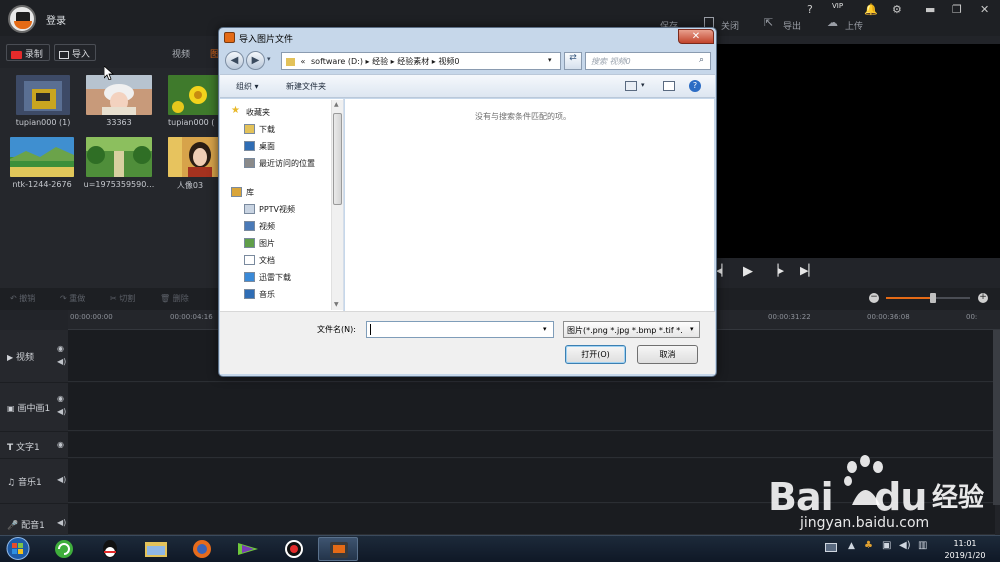 This screenshot has height=562, width=1000. What do you see at coordinates (831, 547) in the screenshot?
I see `tray-keyboard-icon` at bounding box center [831, 547].